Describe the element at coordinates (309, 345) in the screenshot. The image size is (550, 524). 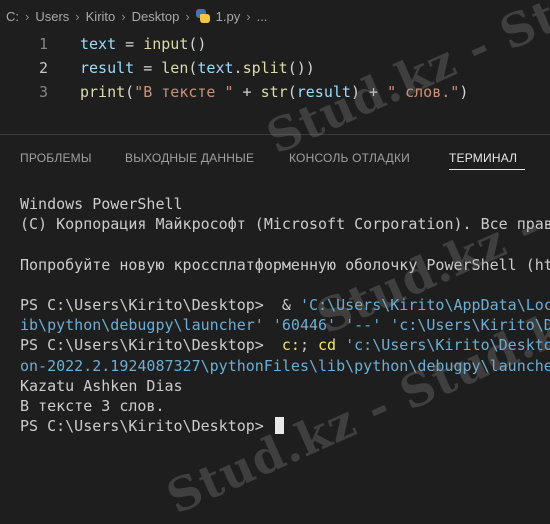
I see `terminal-text: ;` at that location.